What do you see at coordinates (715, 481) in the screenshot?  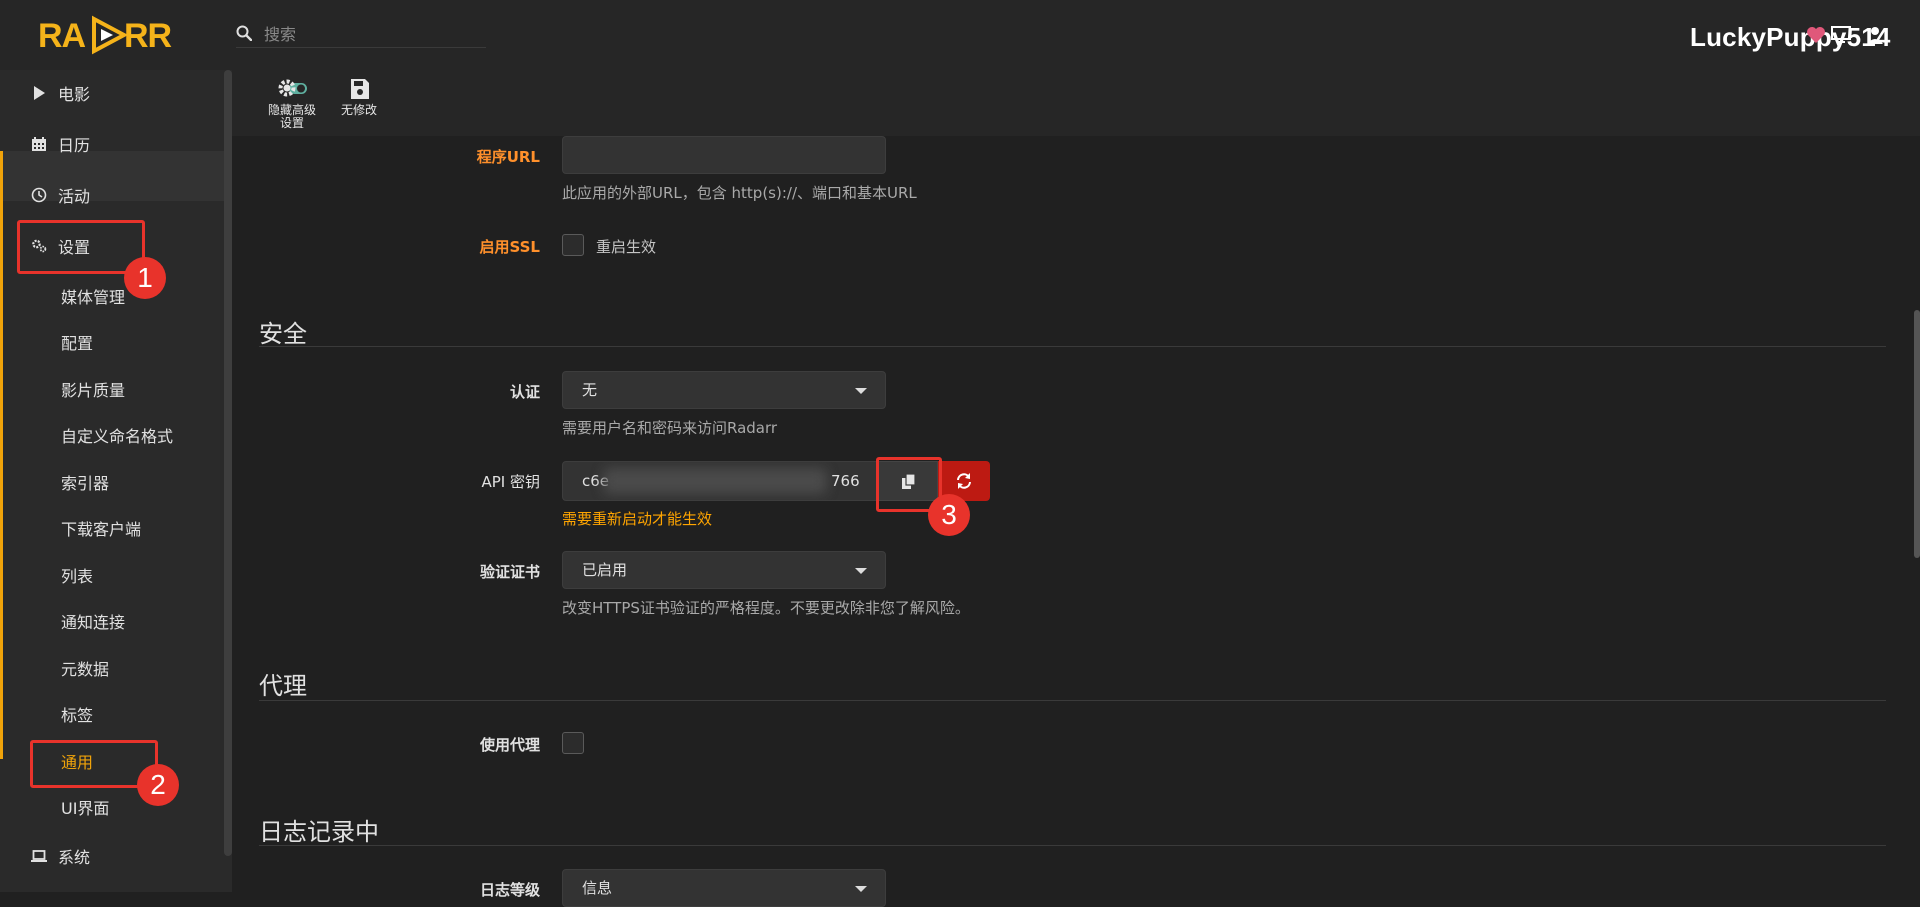 I see `api-key-blur-mask` at bounding box center [715, 481].